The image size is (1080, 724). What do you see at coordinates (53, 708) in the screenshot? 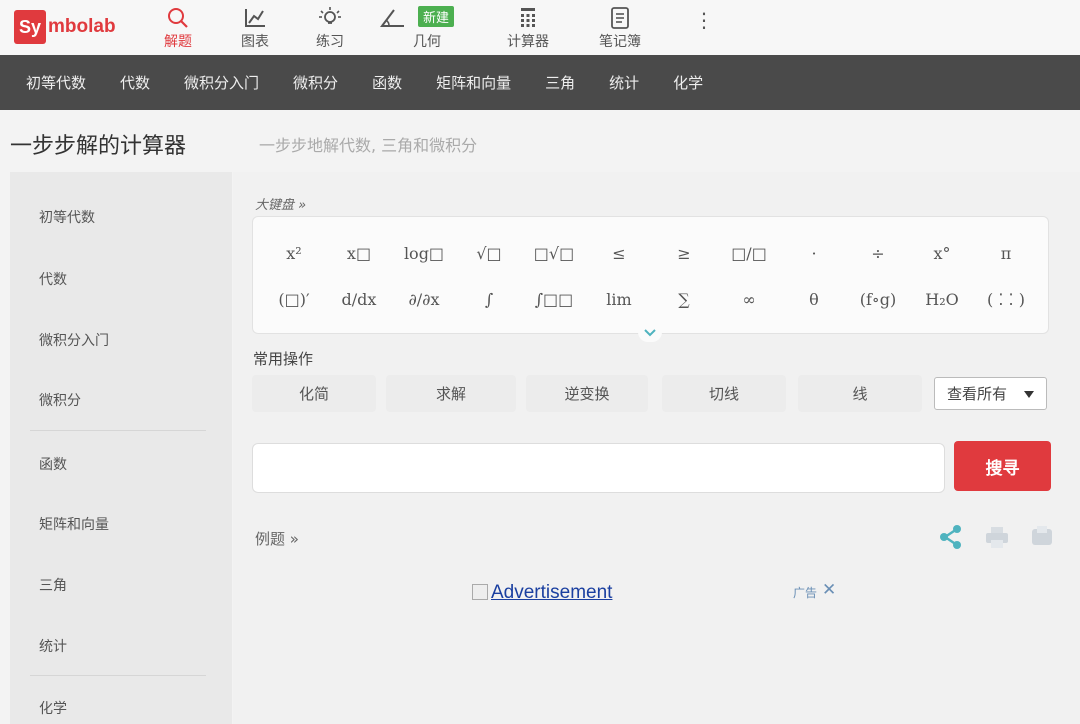
I see `sidebar-item-chemistry: 化学` at bounding box center [53, 708].